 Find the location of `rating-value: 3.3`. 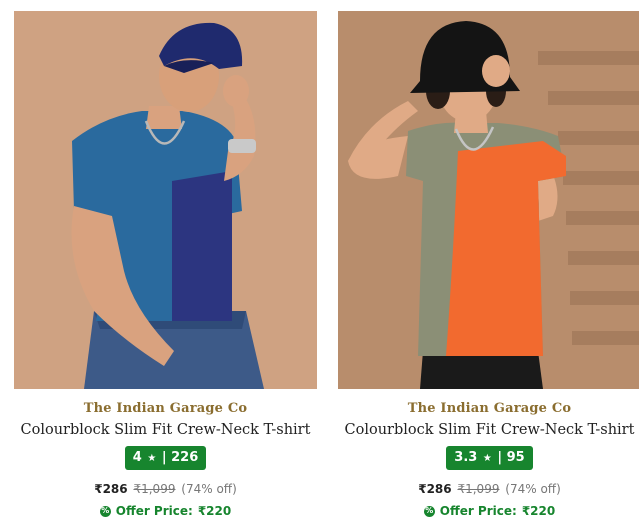

rating-value: 3.3 is located at coordinates (466, 457).